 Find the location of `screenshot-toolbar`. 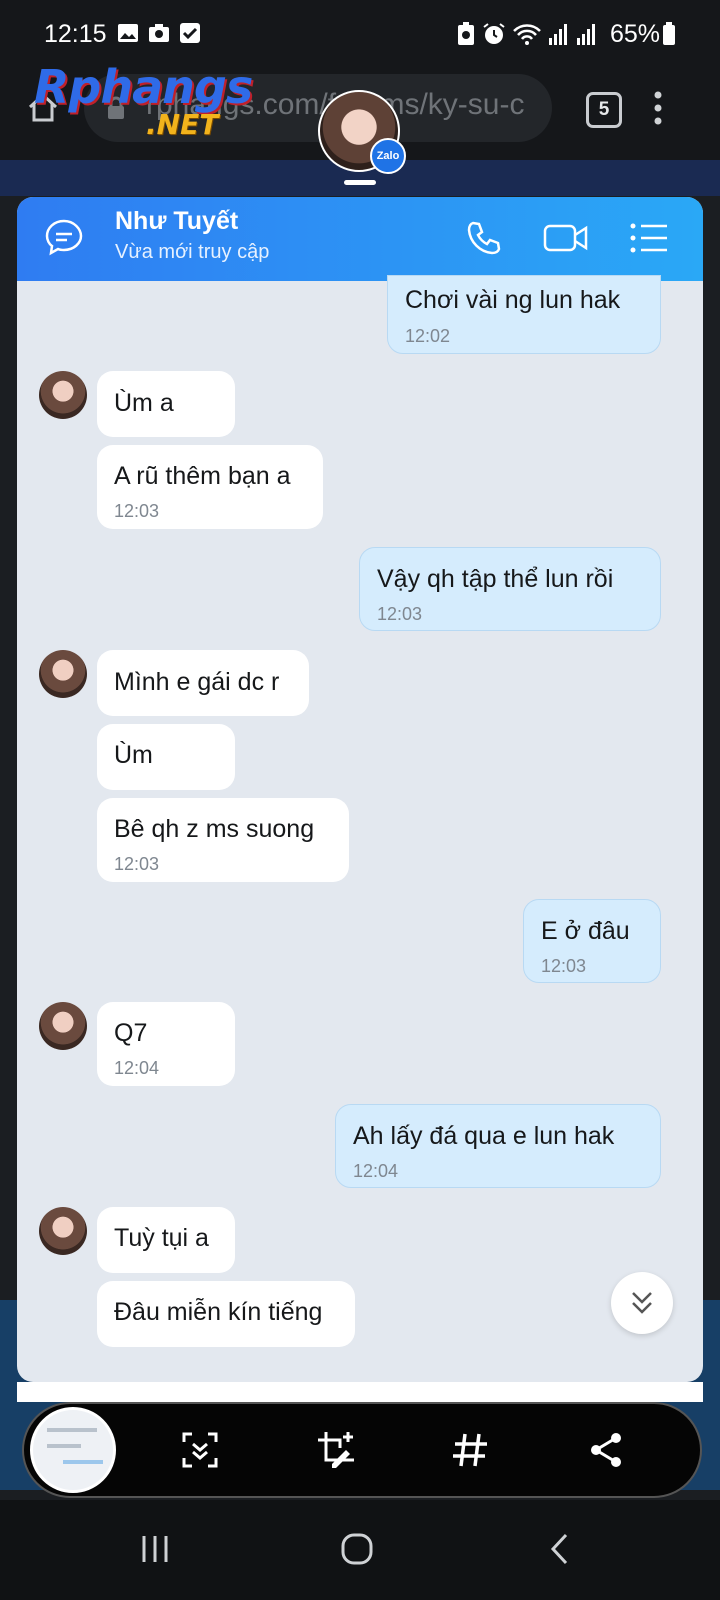

screenshot-toolbar is located at coordinates (362, 1450).